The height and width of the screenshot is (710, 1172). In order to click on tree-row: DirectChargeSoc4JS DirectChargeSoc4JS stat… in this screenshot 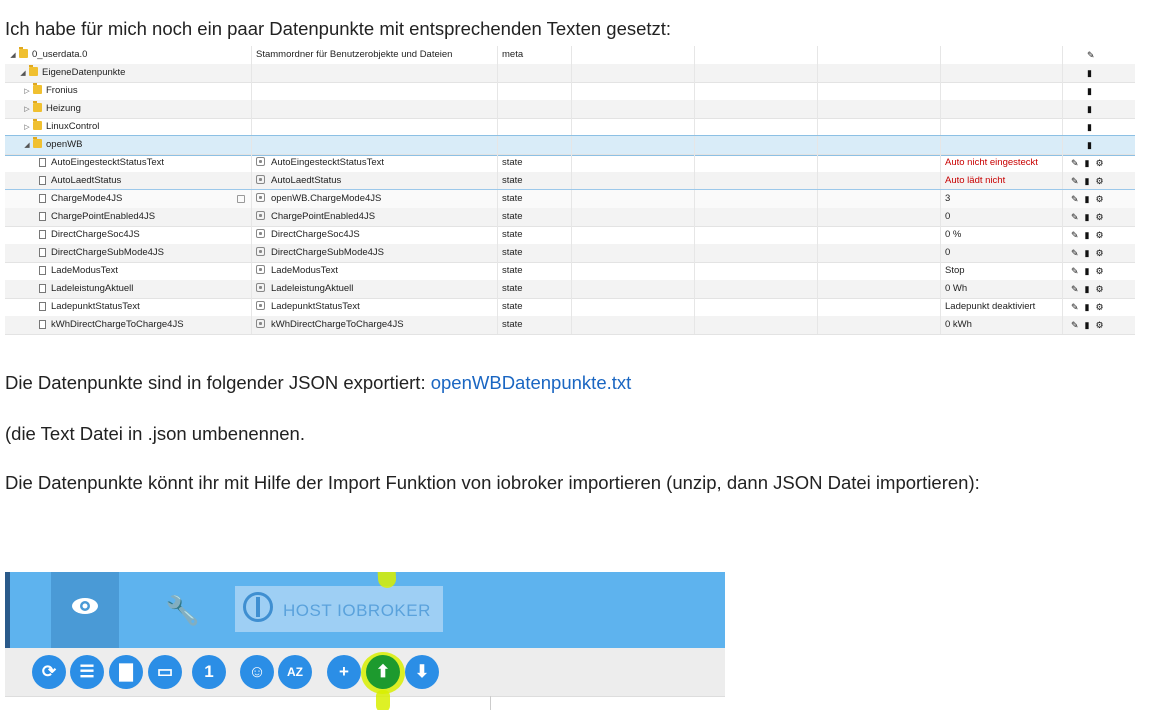, I will do `click(570, 235)`.